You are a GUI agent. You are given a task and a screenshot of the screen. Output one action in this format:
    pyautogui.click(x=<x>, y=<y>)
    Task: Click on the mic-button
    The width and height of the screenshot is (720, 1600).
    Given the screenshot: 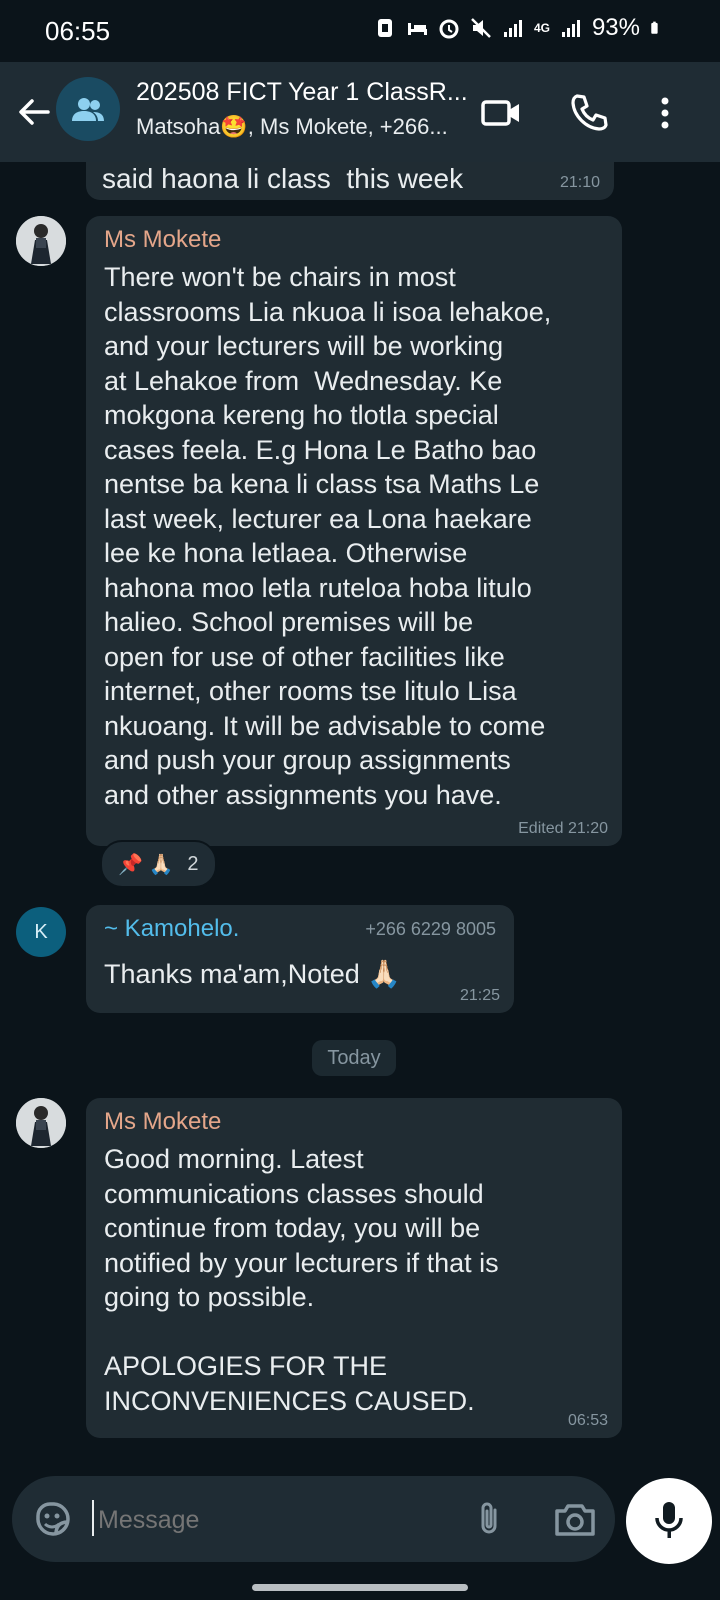 What is the action you would take?
    pyautogui.click(x=669, y=1521)
    